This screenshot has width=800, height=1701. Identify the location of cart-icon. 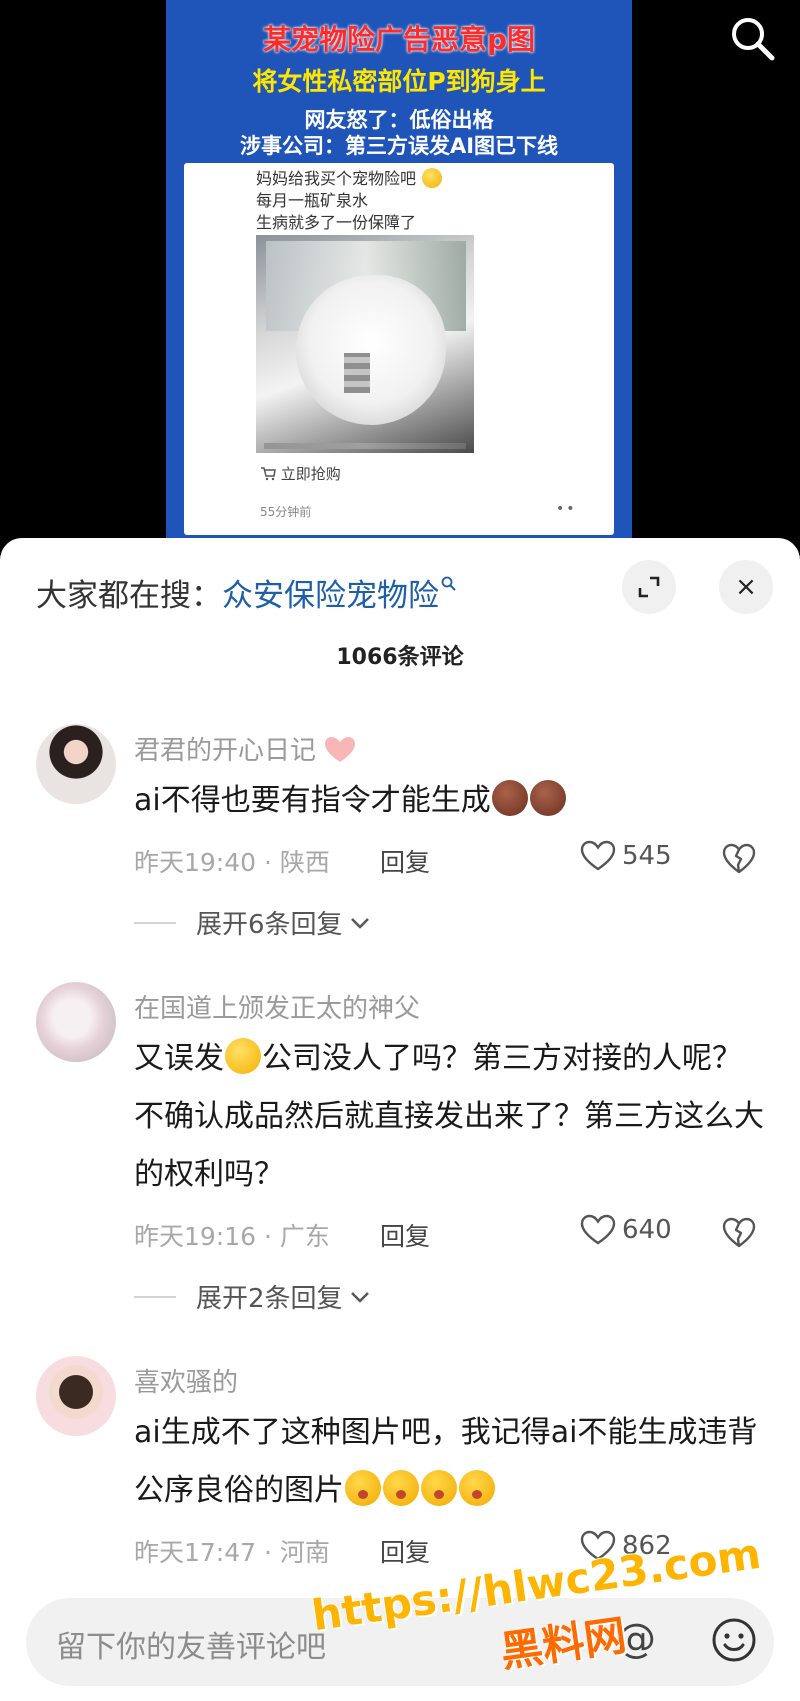
(268, 474).